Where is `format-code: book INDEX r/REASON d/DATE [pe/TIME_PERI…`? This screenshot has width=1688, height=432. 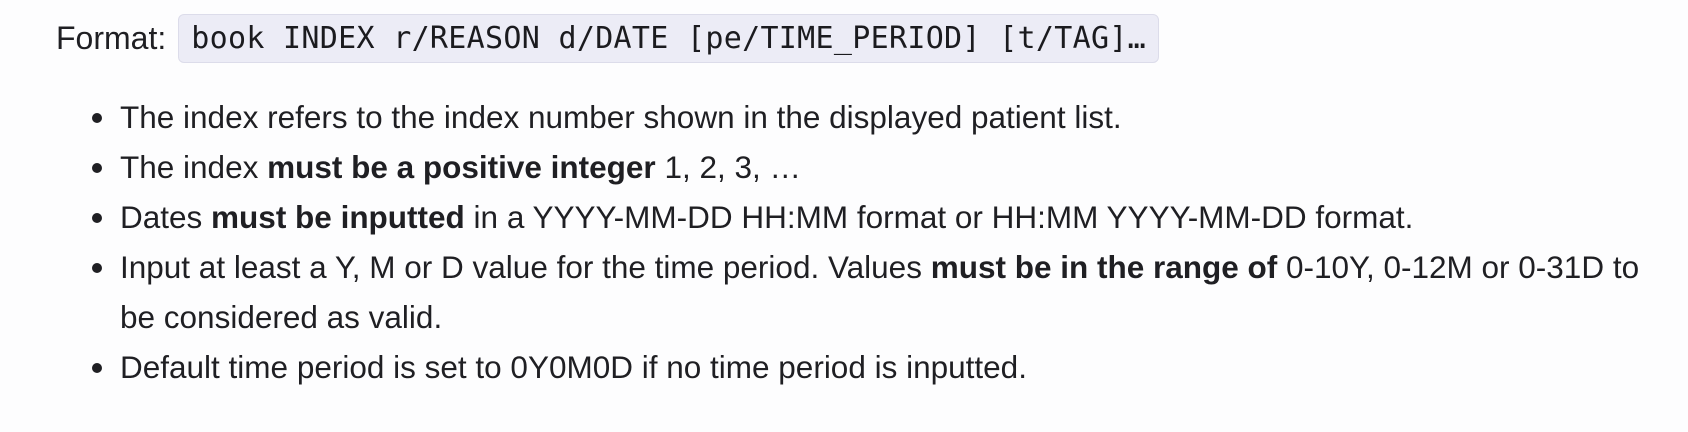 format-code: book INDEX r/REASON d/DATE [pe/TIME_PERI… is located at coordinates (669, 38).